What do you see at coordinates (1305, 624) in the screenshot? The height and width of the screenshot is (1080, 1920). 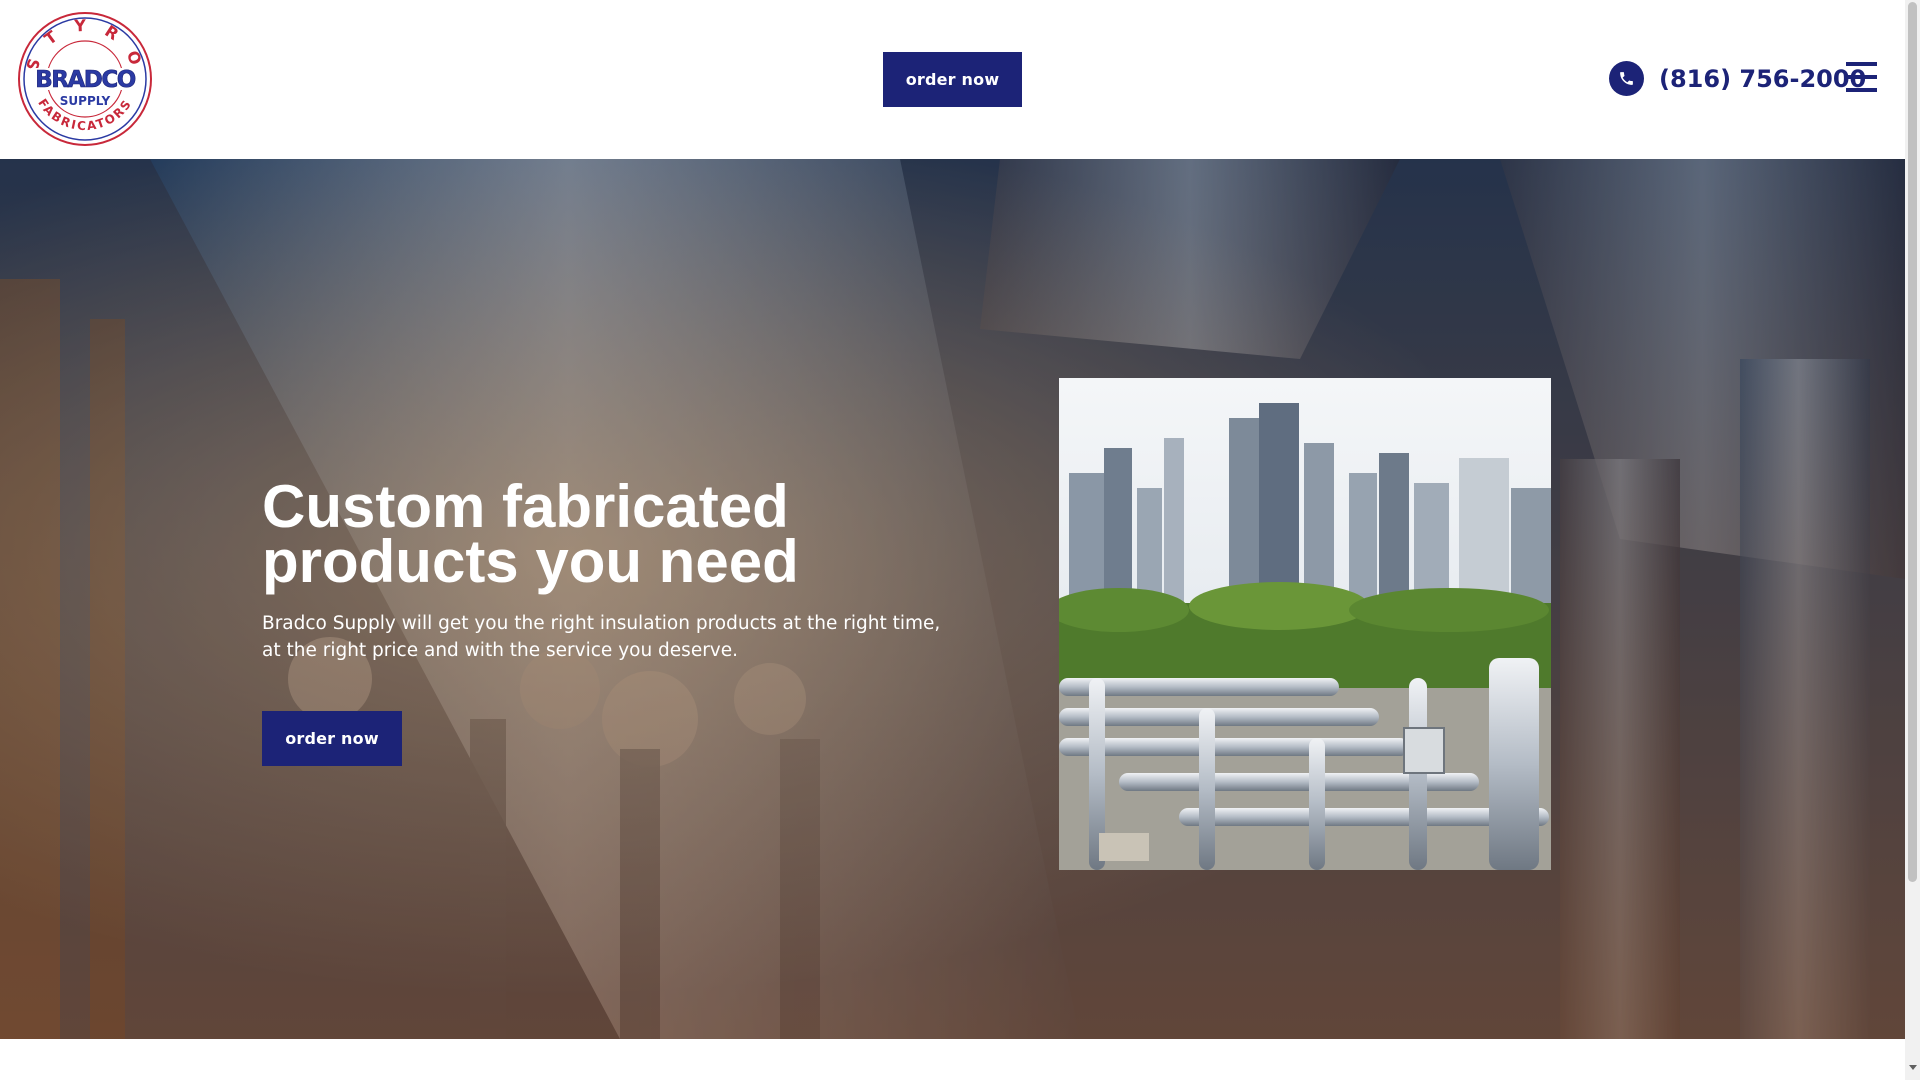 I see `city-skyline-pipe-rack-image` at bounding box center [1305, 624].